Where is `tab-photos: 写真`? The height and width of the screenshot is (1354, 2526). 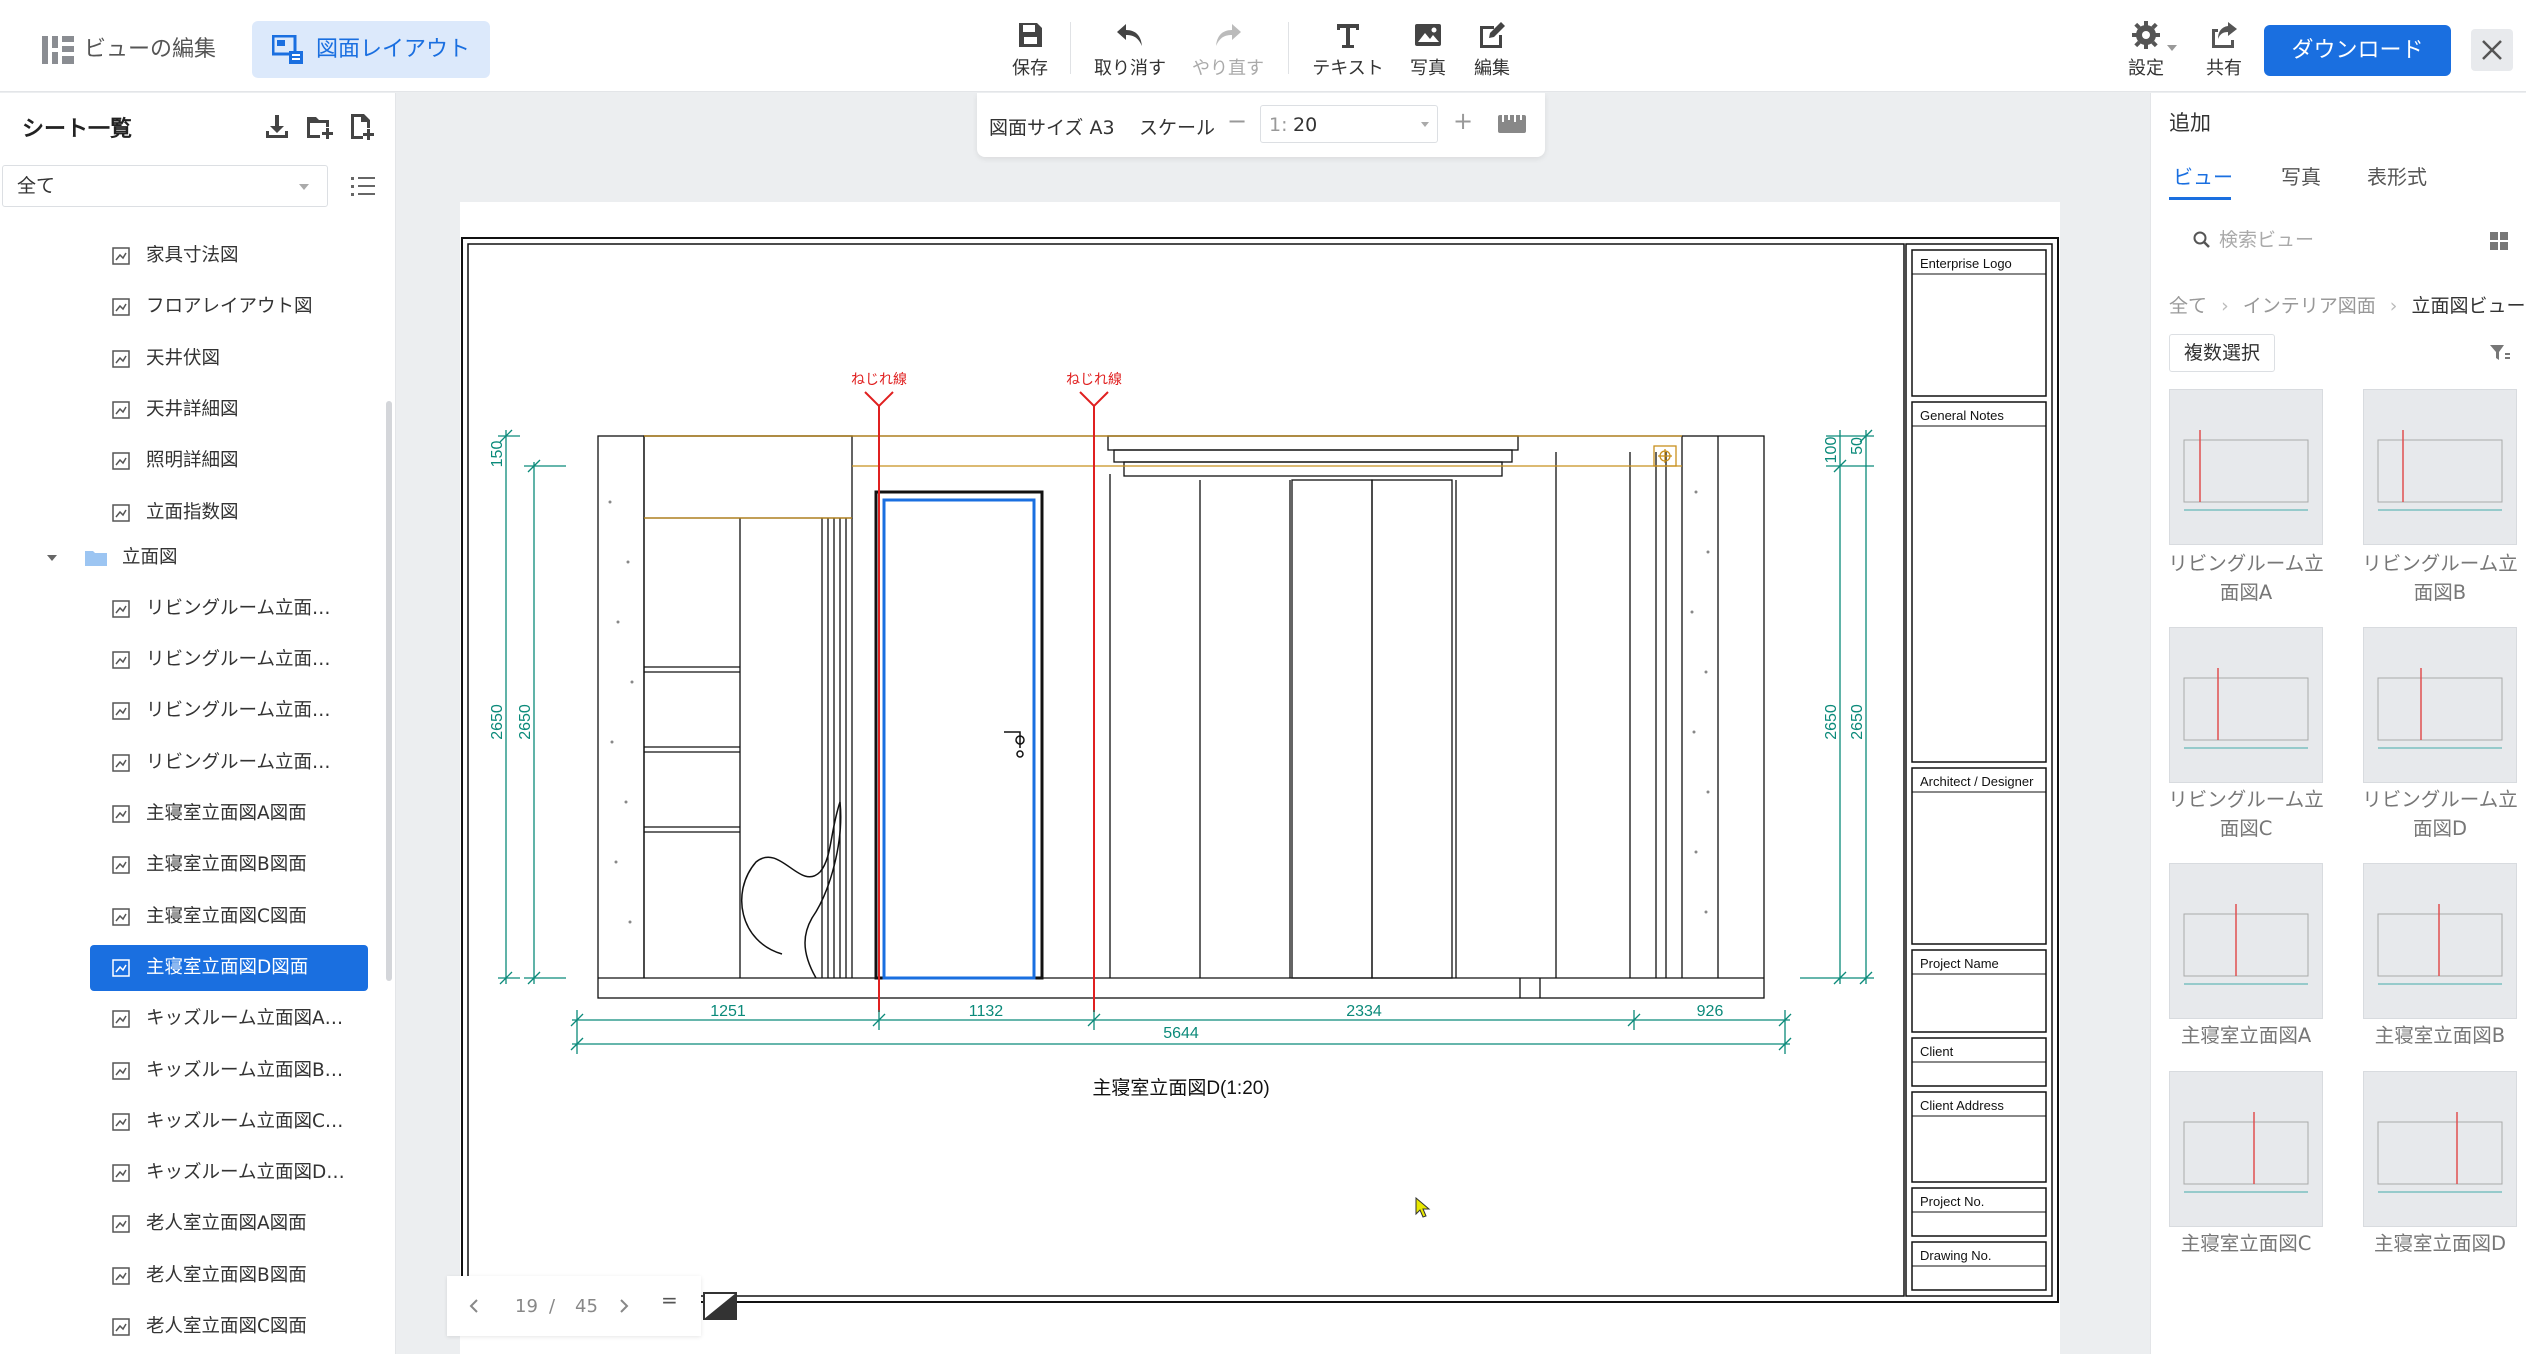
tab-photos: 写真 is located at coordinates (2301, 175).